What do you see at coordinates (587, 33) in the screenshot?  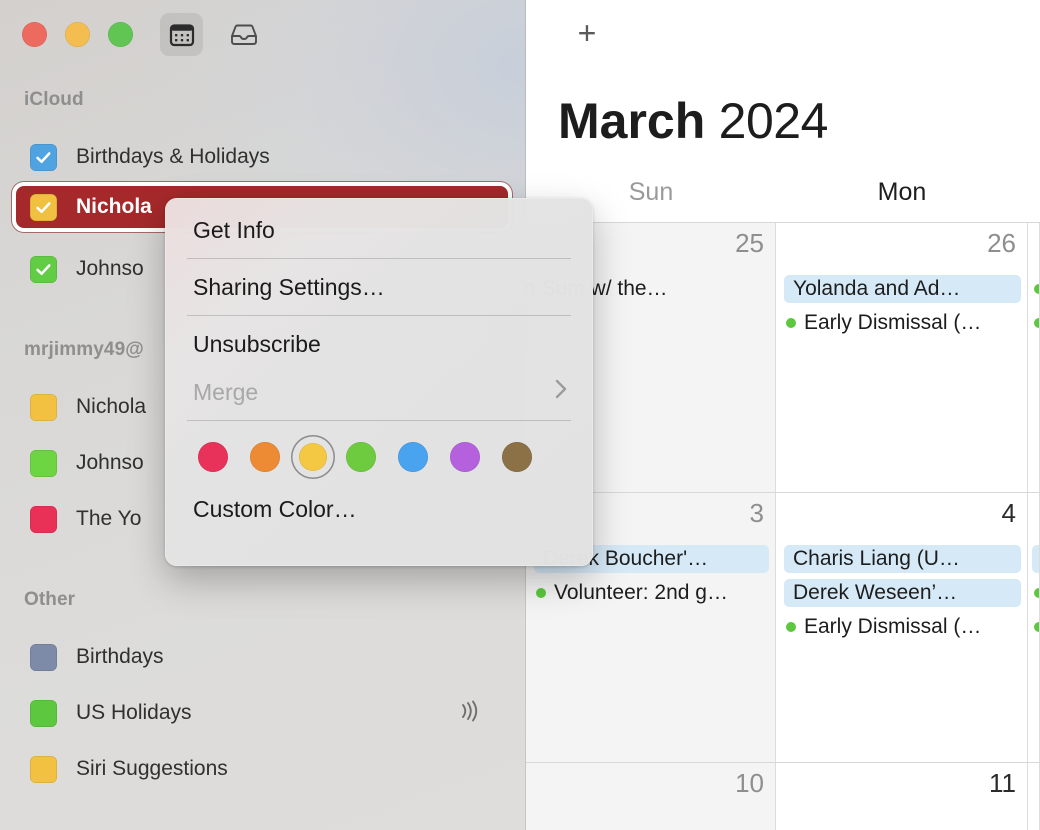 I see `add-event-button: +` at bounding box center [587, 33].